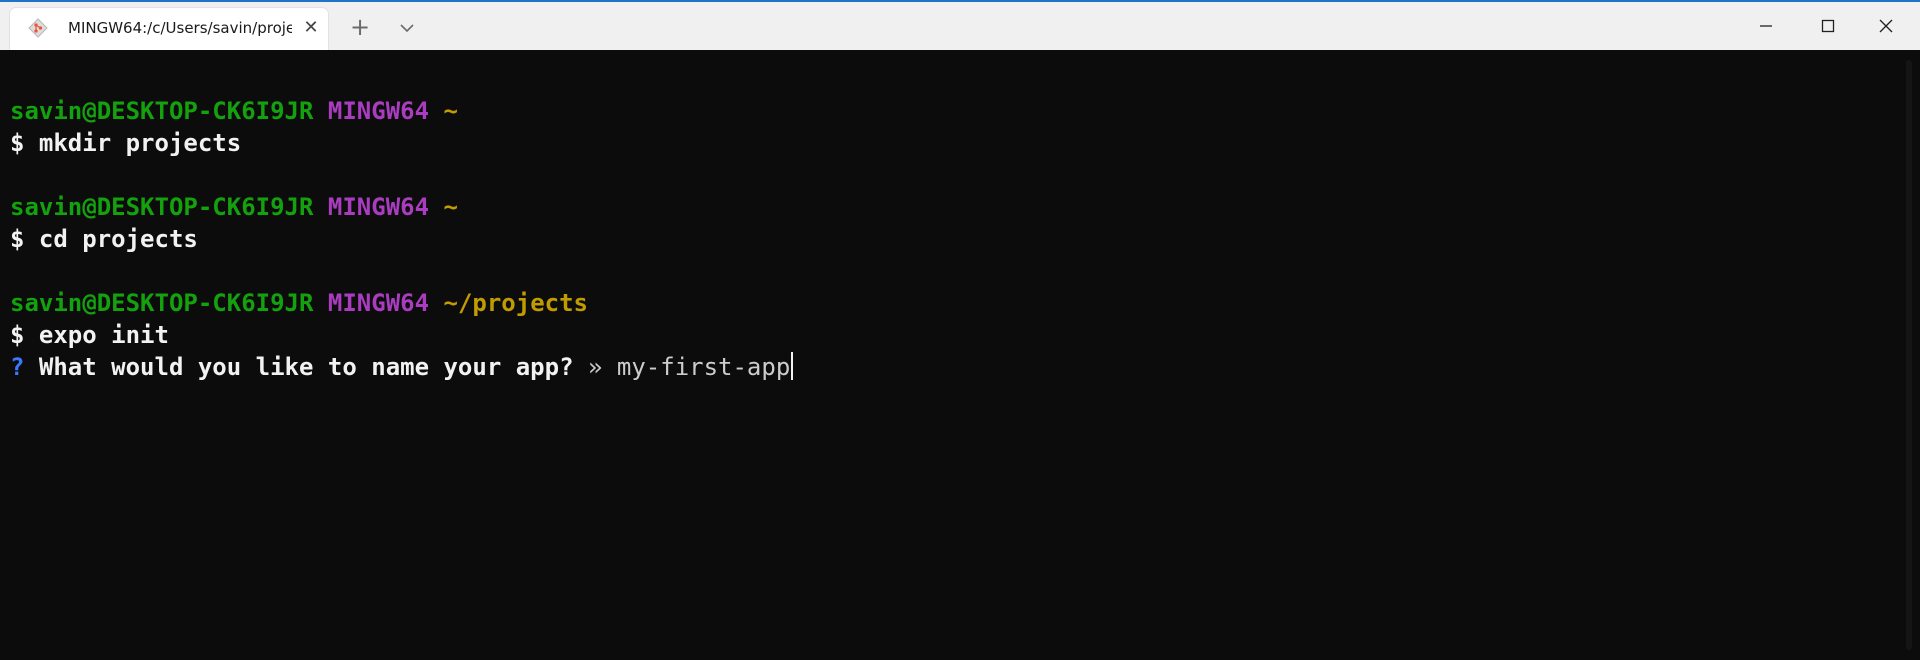 The image size is (1920, 660). What do you see at coordinates (960, 26) in the screenshot?
I see `title-bar: MINGW64:/c/Users/savin/projects ✕ +` at bounding box center [960, 26].